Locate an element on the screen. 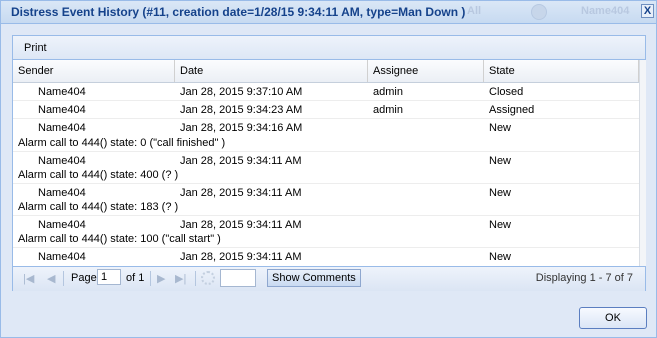 This screenshot has width=657, height=338. state-cell: Closed is located at coordinates (506, 92).